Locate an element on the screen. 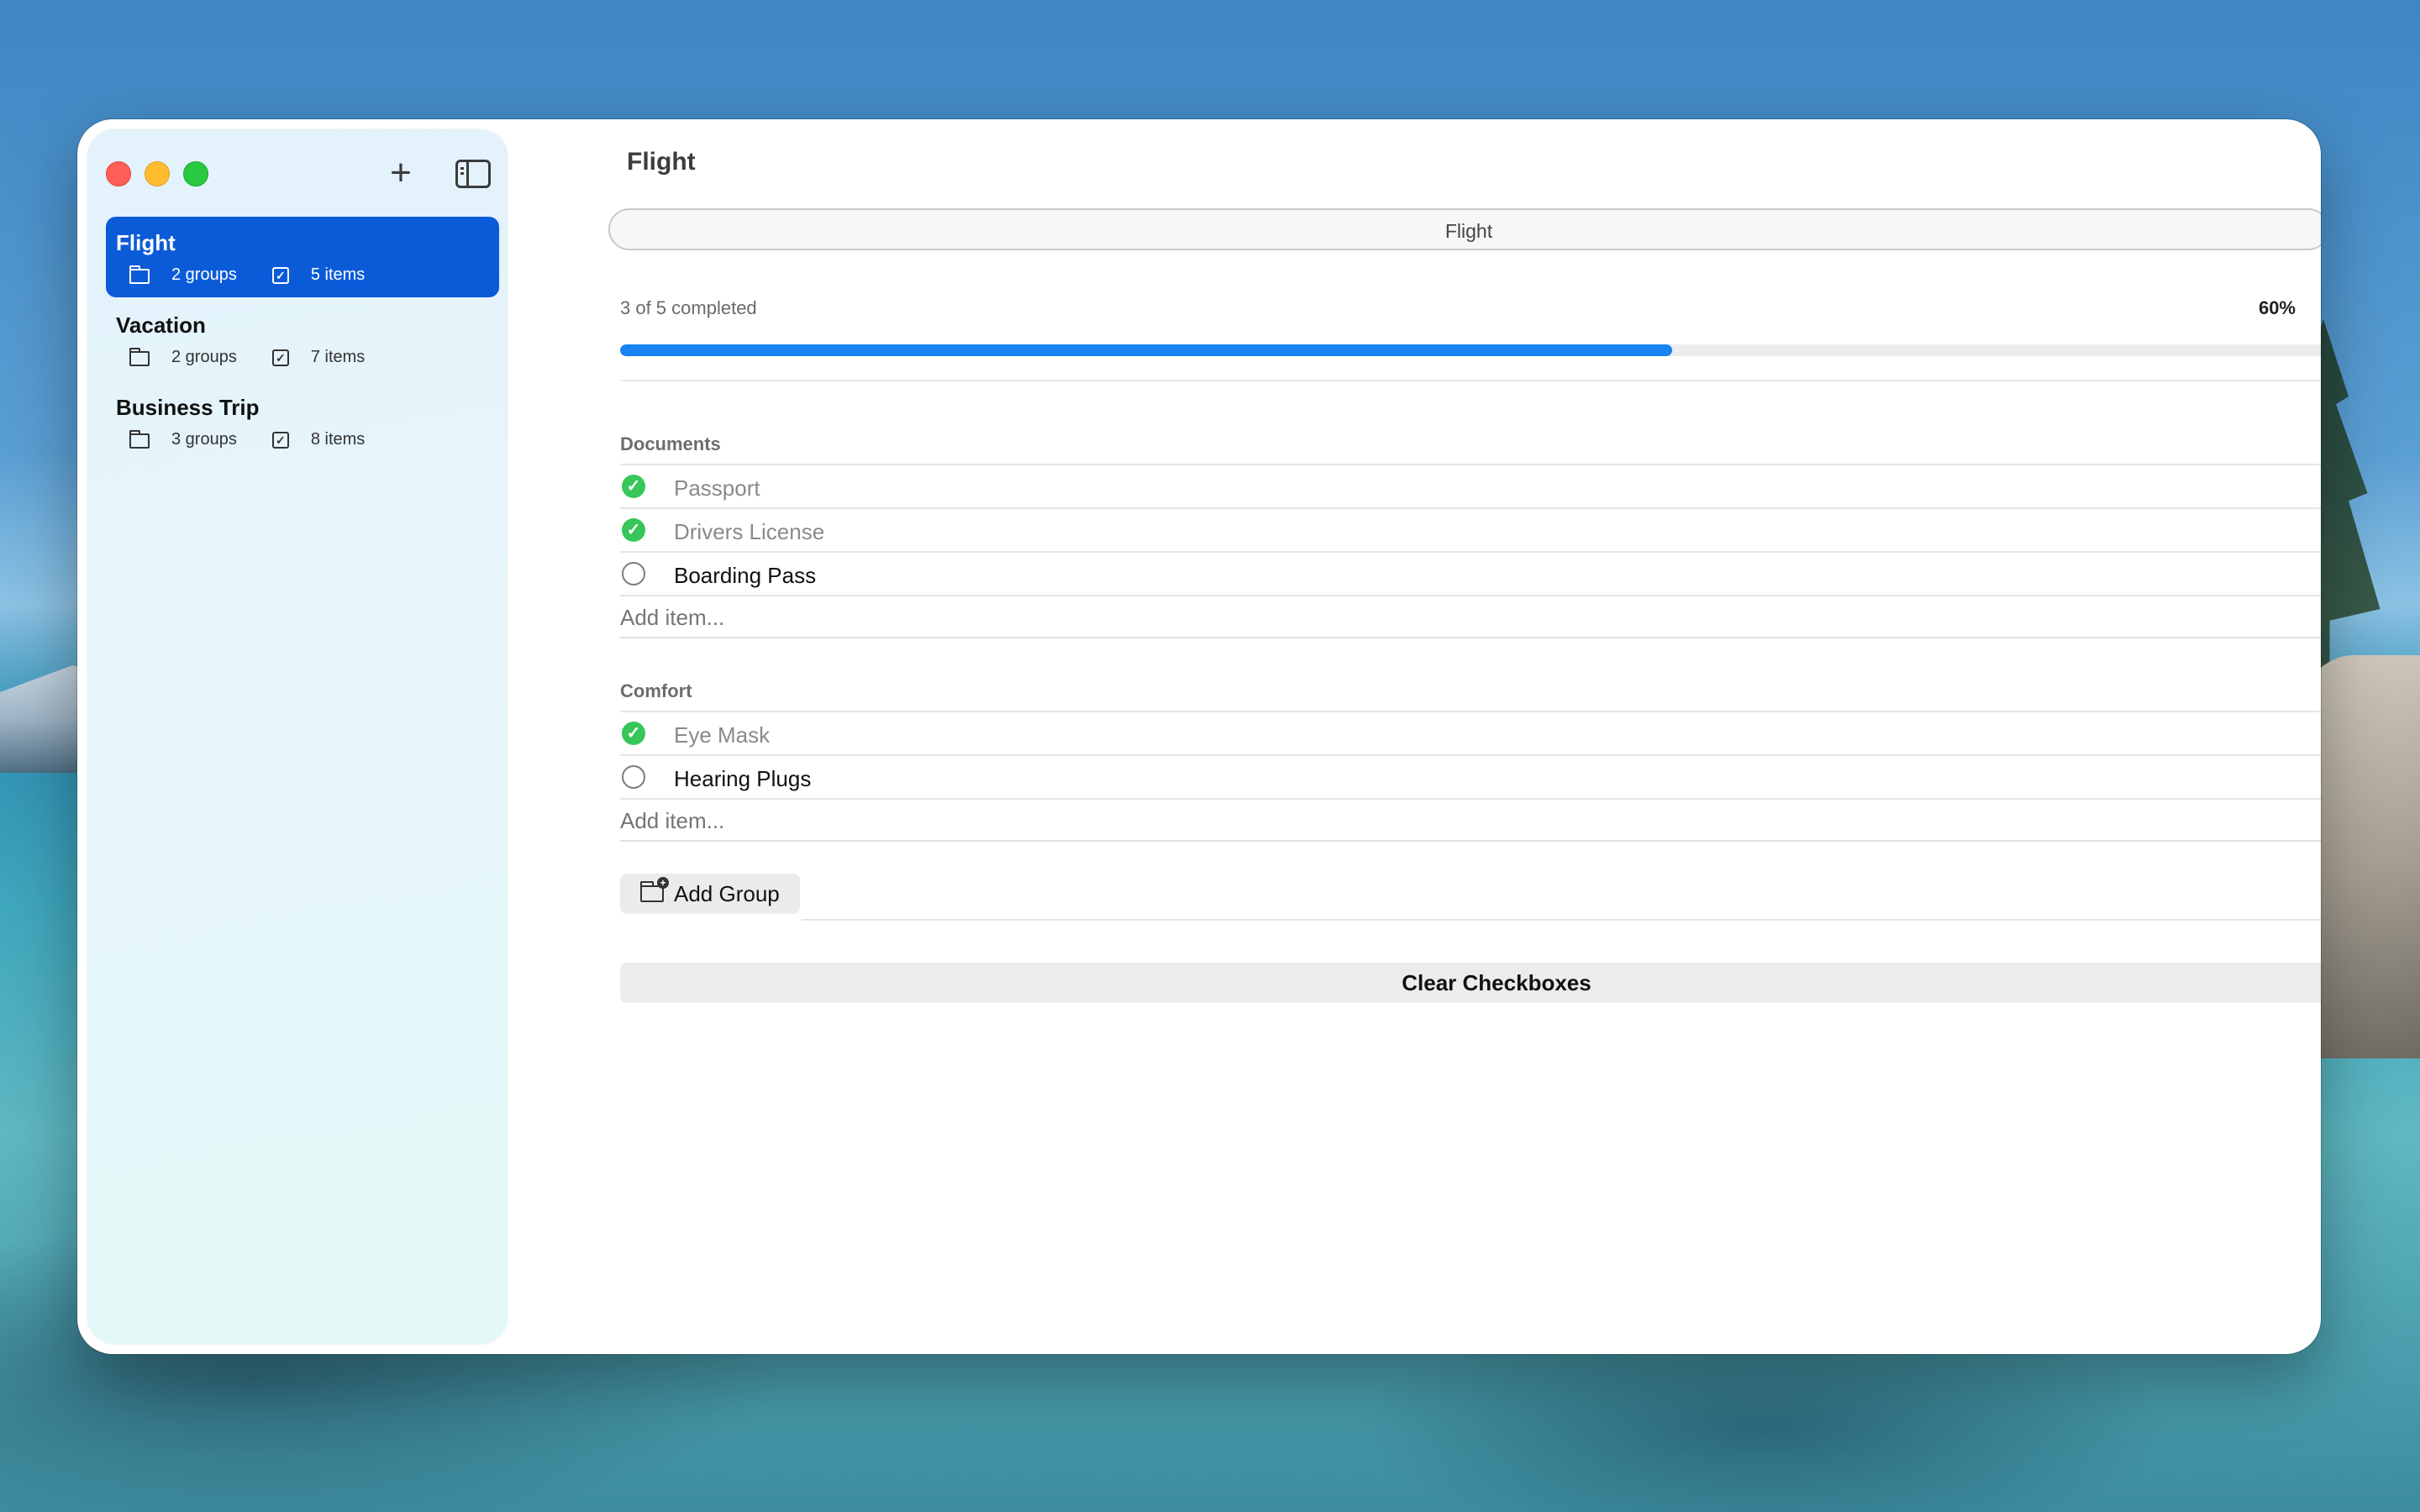 The height and width of the screenshot is (1512, 2420). plus-icon: + is located at coordinates (401, 172).